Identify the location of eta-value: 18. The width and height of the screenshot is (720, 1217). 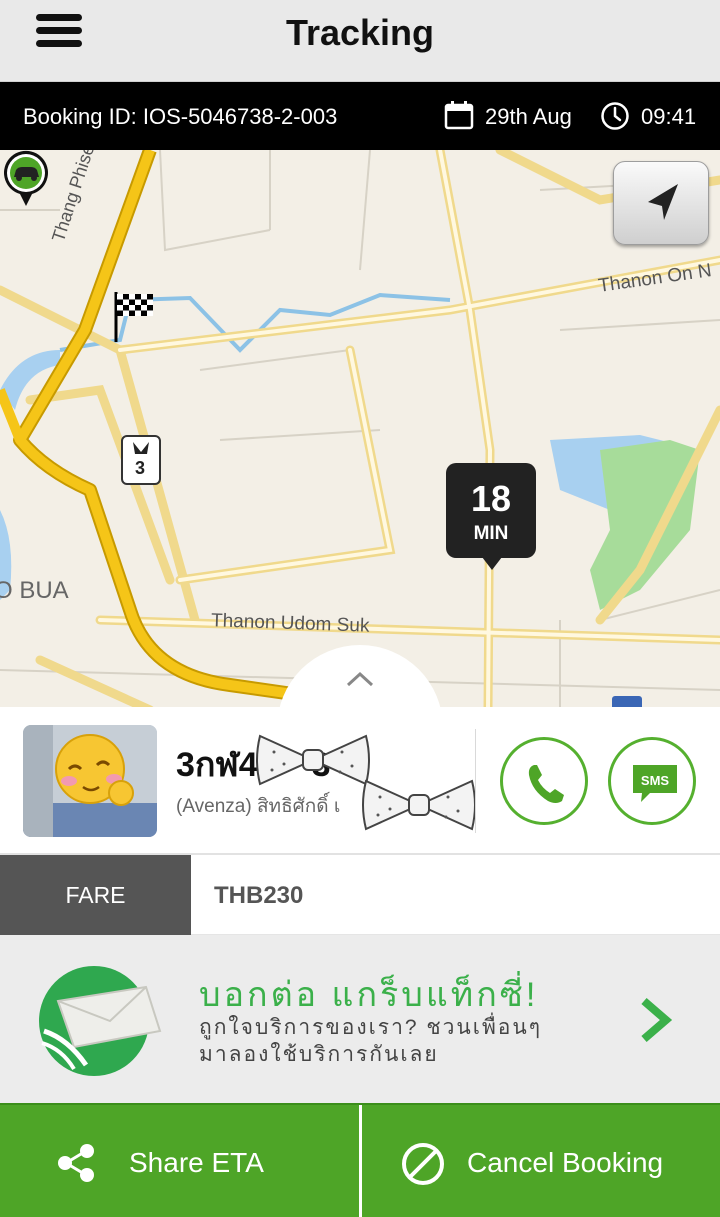
(491, 498).